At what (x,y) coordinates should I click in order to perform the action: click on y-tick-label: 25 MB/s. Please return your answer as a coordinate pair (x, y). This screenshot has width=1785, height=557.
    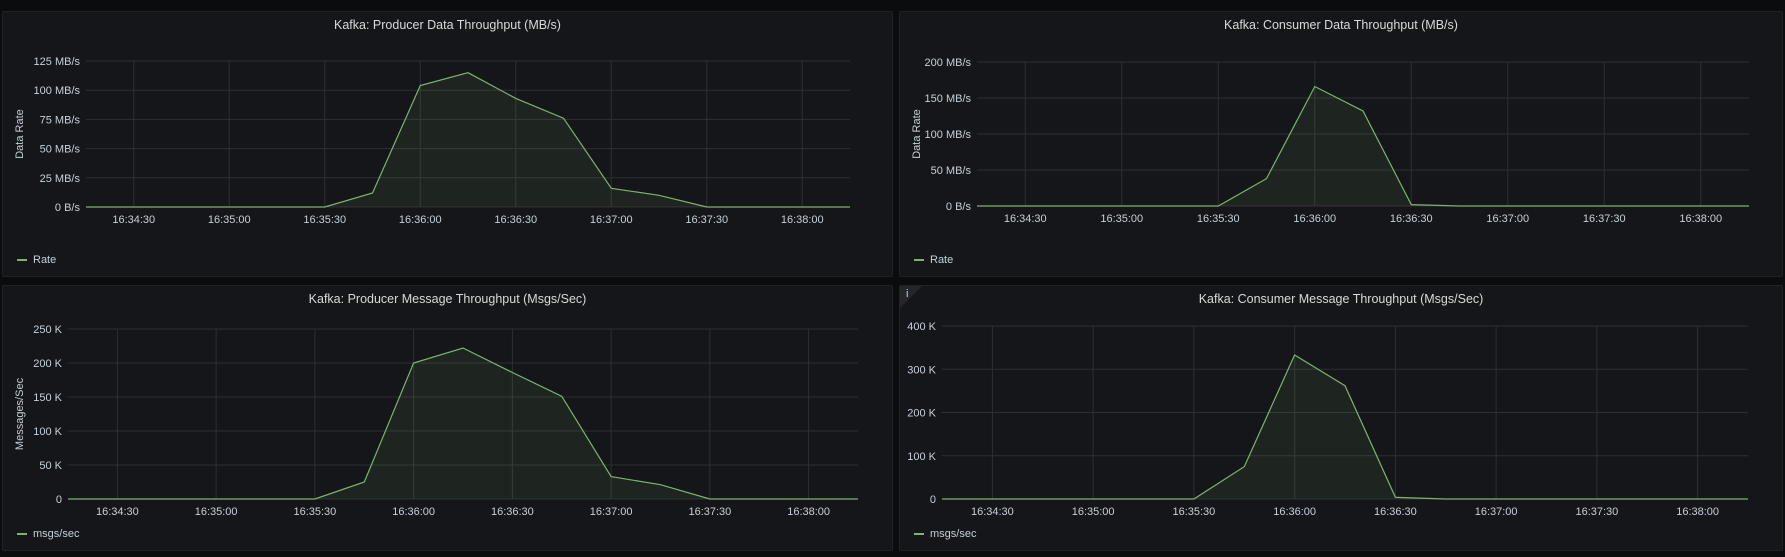
    Looking at the image, I should click on (60, 179).